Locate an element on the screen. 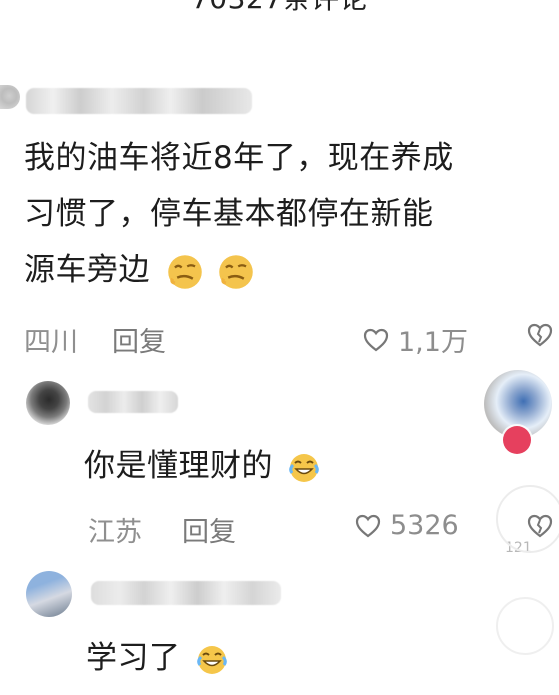 This screenshot has height=695, width=559. comment-text: 学习了 is located at coordinates (157, 658).